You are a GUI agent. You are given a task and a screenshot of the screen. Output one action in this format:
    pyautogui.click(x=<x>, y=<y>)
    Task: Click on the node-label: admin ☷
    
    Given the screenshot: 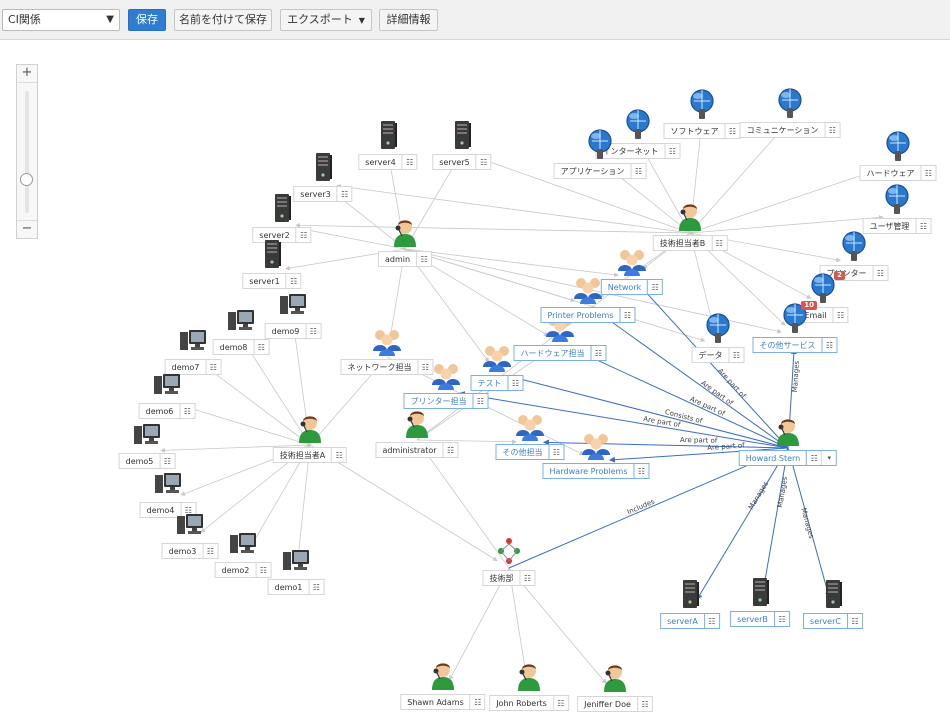 What is the action you would take?
    pyautogui.click(x=405, y=259)
    